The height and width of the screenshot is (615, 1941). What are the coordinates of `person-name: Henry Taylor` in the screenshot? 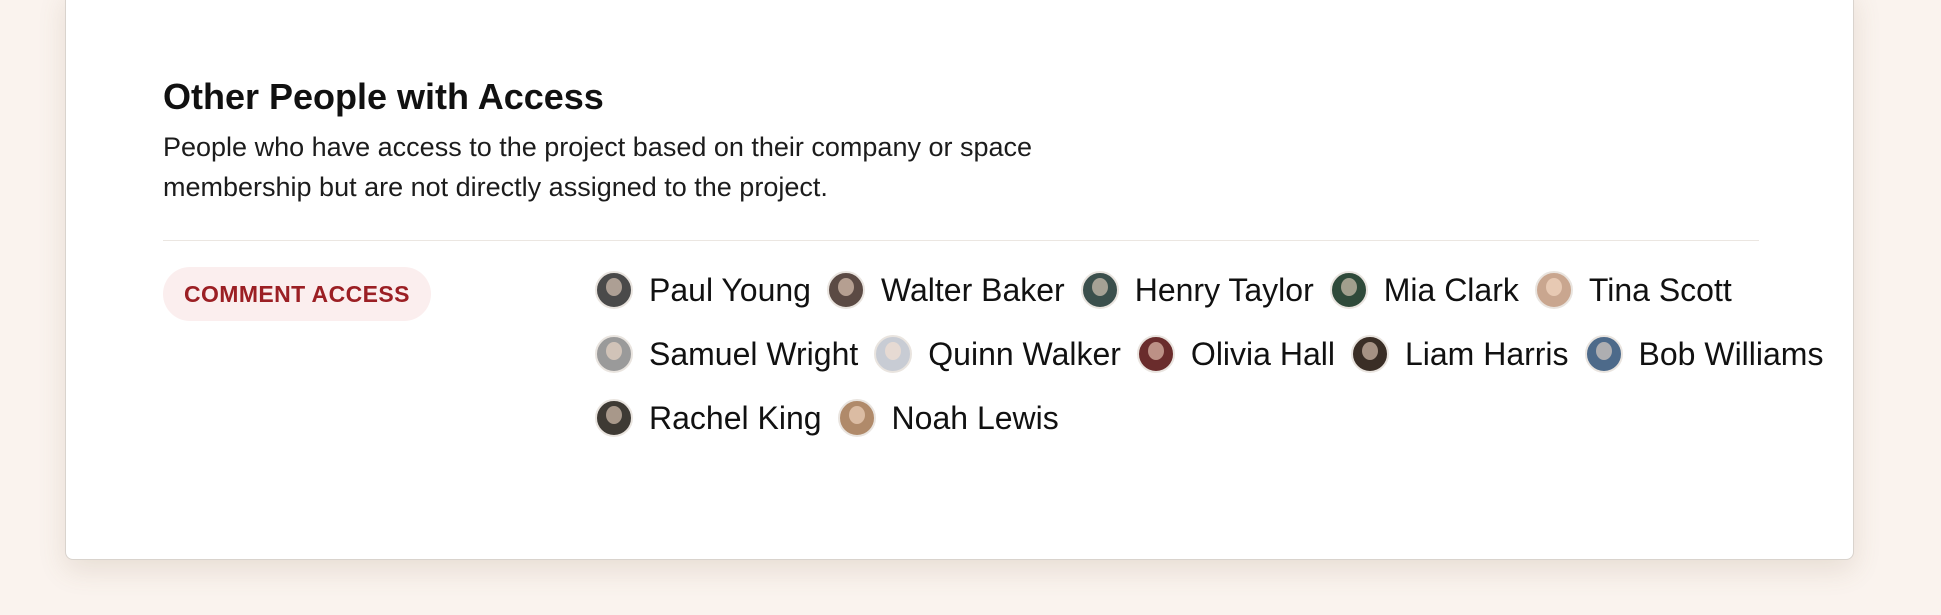 It's located at (1224, 290).